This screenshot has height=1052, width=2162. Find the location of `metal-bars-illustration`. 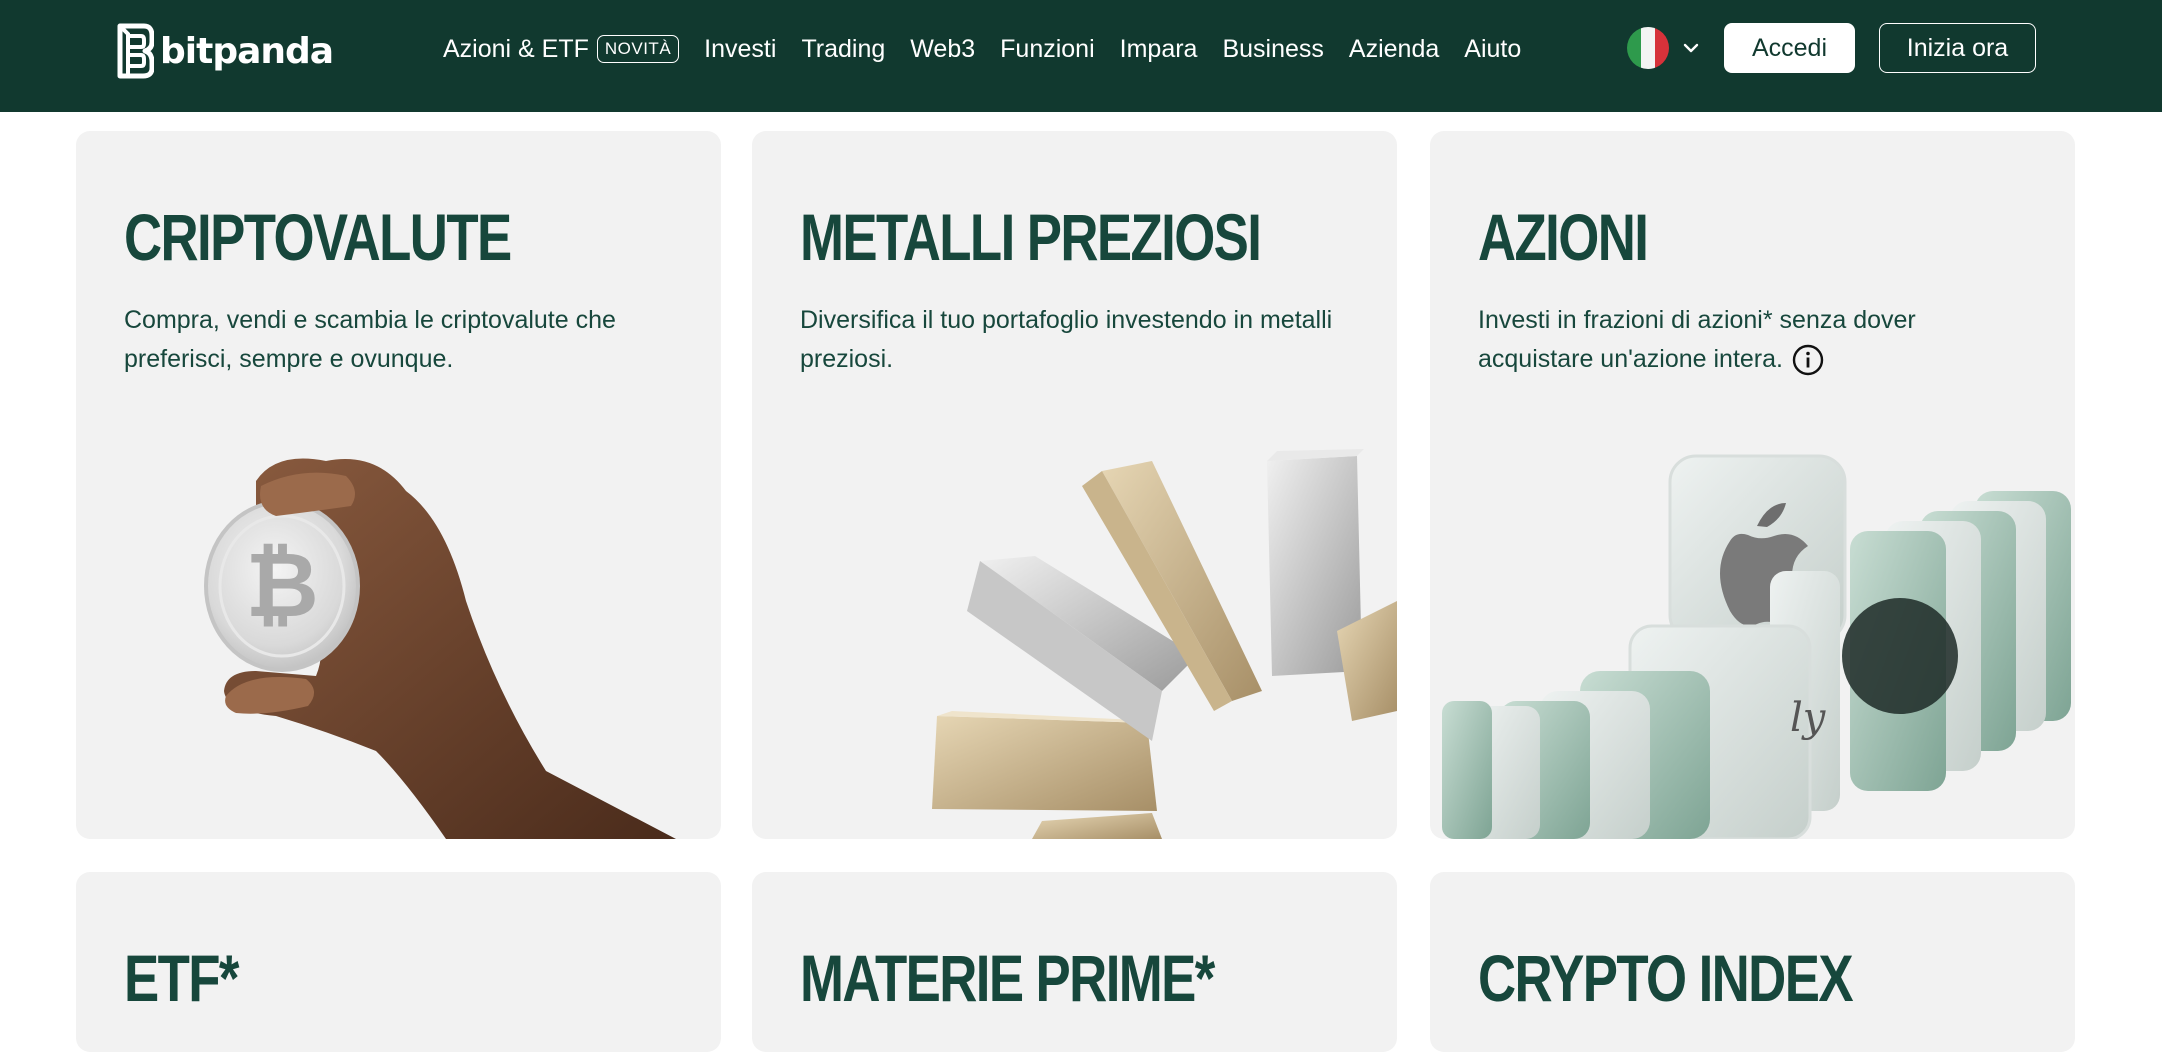

metal-bars-illustration is located at coordinates (1164, 644).